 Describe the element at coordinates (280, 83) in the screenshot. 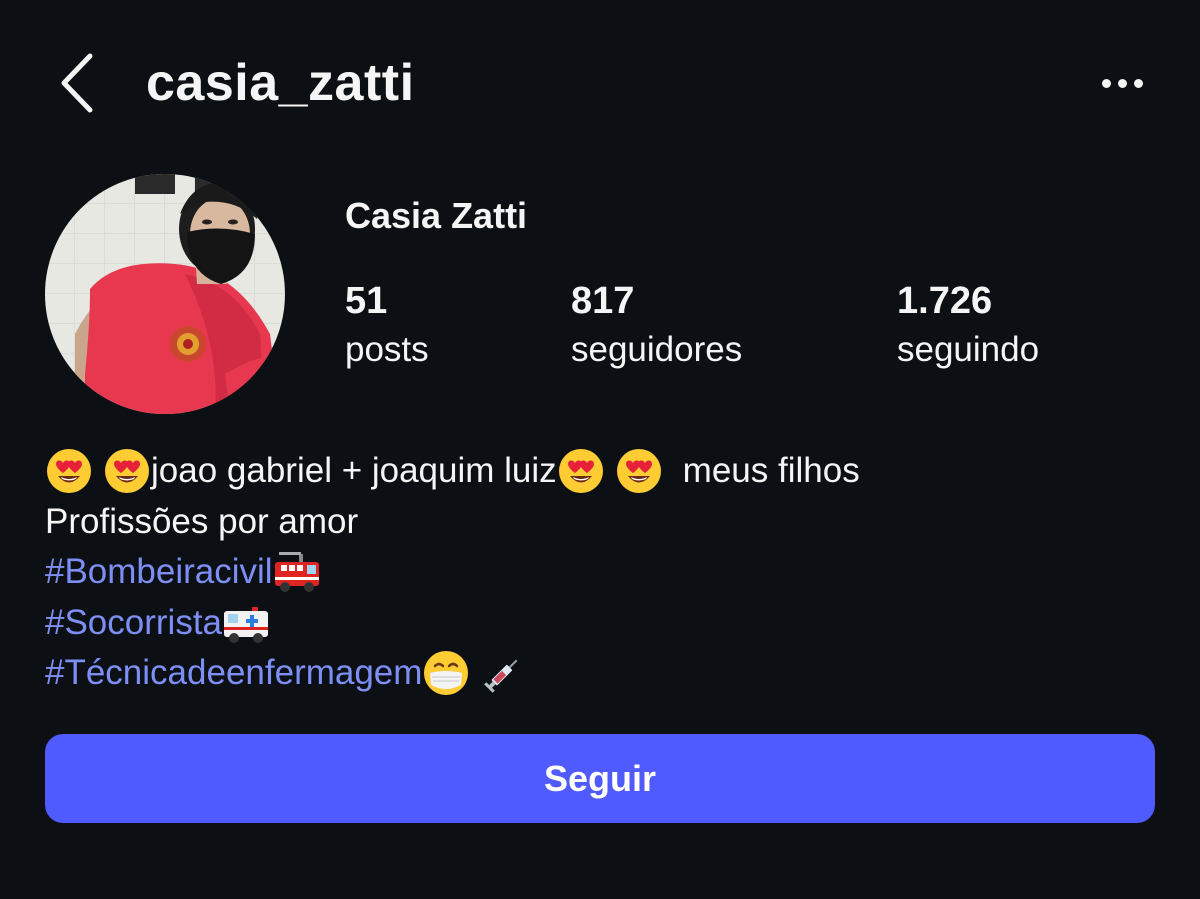

I see `profile-username: casia_zatti` at that location.